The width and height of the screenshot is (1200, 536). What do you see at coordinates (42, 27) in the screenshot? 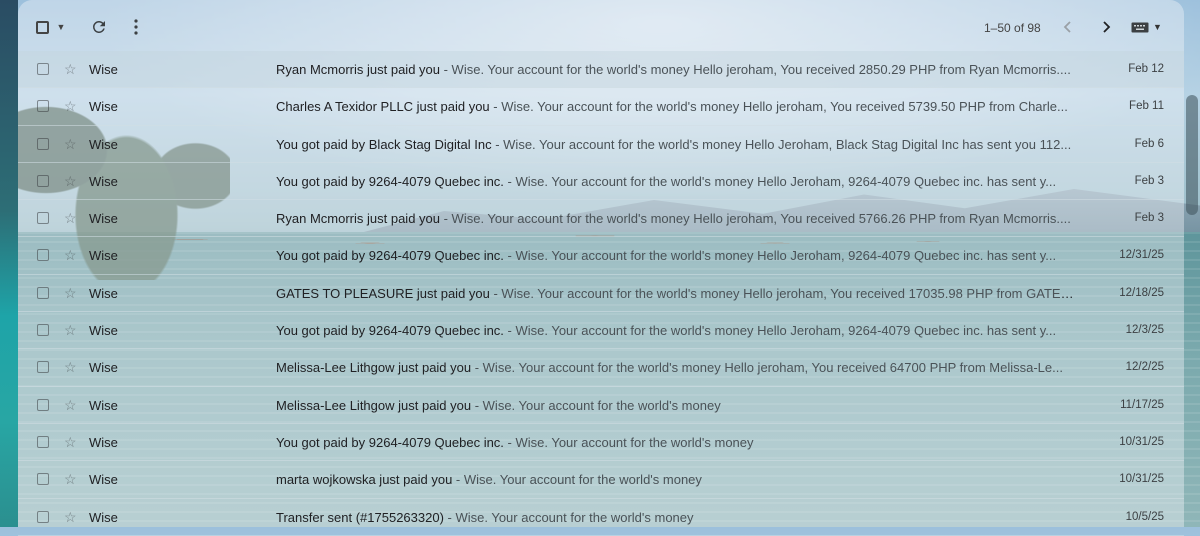
I see `select-all-checkbox` at bounding box center [42, 27].